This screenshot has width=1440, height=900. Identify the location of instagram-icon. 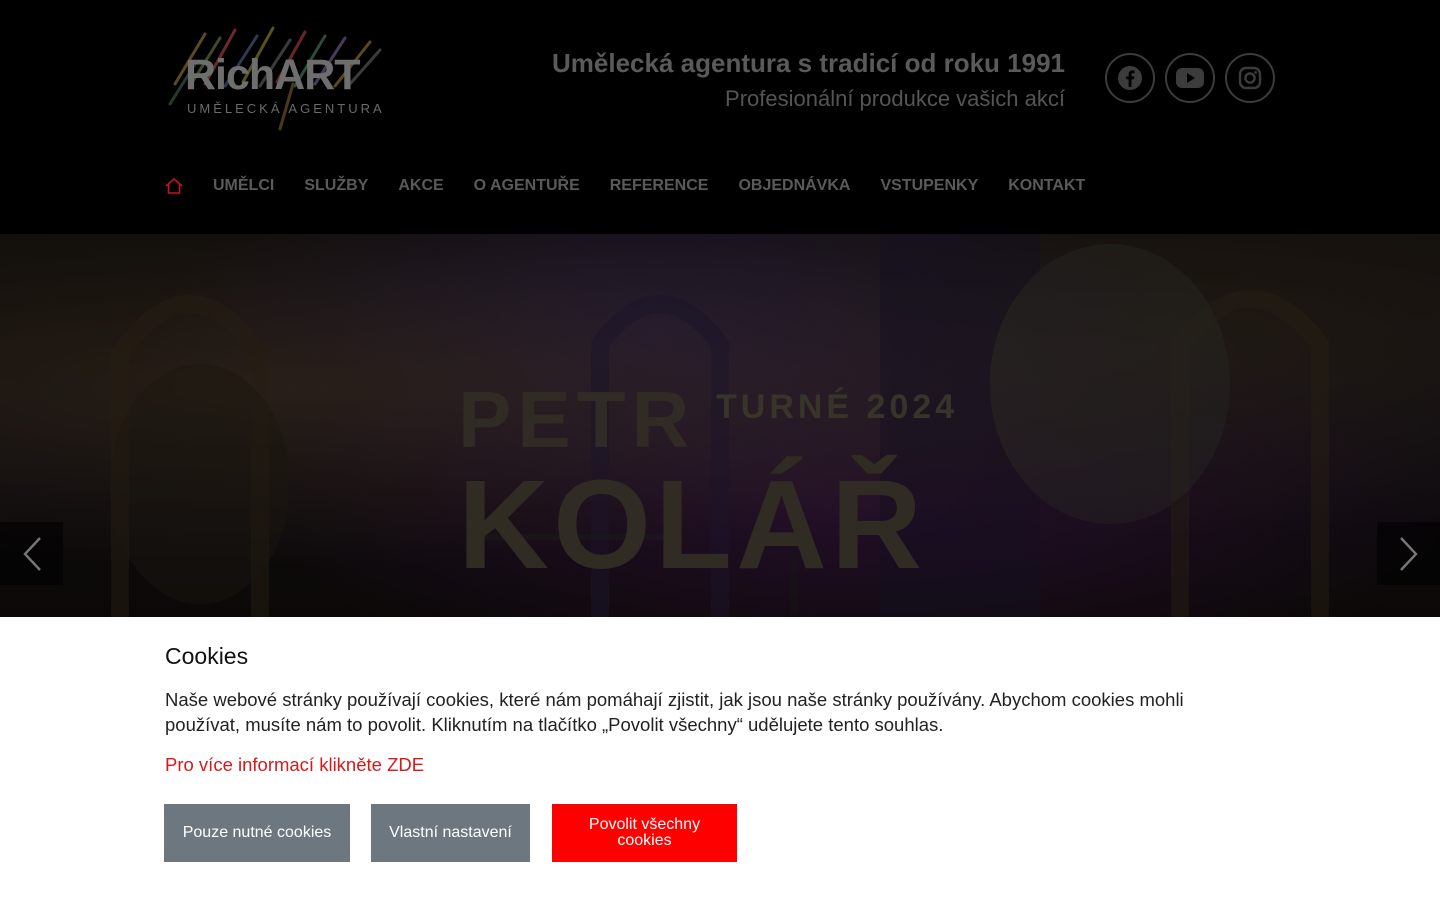
(1250, 78).